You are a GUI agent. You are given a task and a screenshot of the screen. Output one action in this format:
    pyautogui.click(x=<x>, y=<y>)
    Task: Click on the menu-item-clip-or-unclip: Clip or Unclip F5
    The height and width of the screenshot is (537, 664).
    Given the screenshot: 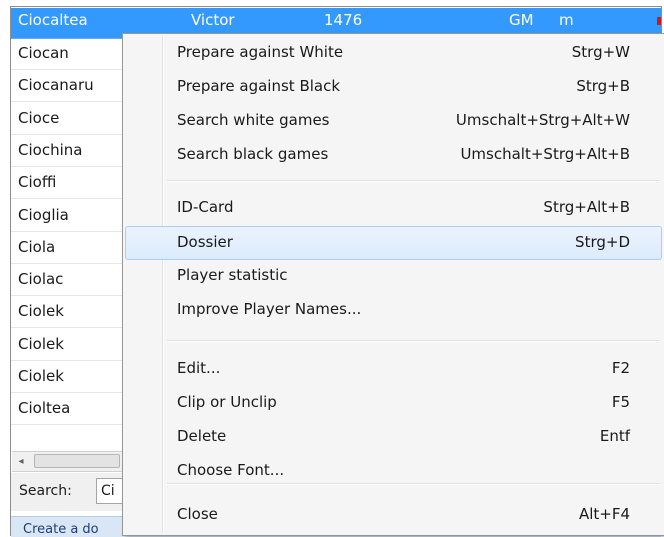 What is the action you would take?
    pyautogui.click(x=393, y=403)
    